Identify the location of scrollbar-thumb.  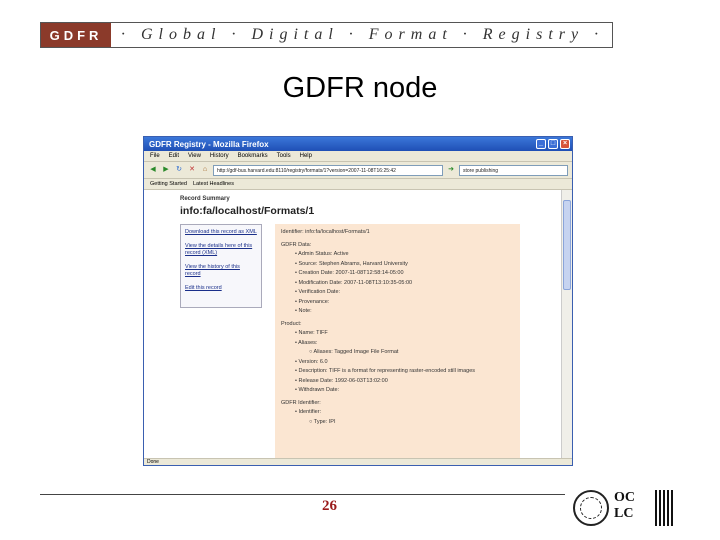
(567, 245).